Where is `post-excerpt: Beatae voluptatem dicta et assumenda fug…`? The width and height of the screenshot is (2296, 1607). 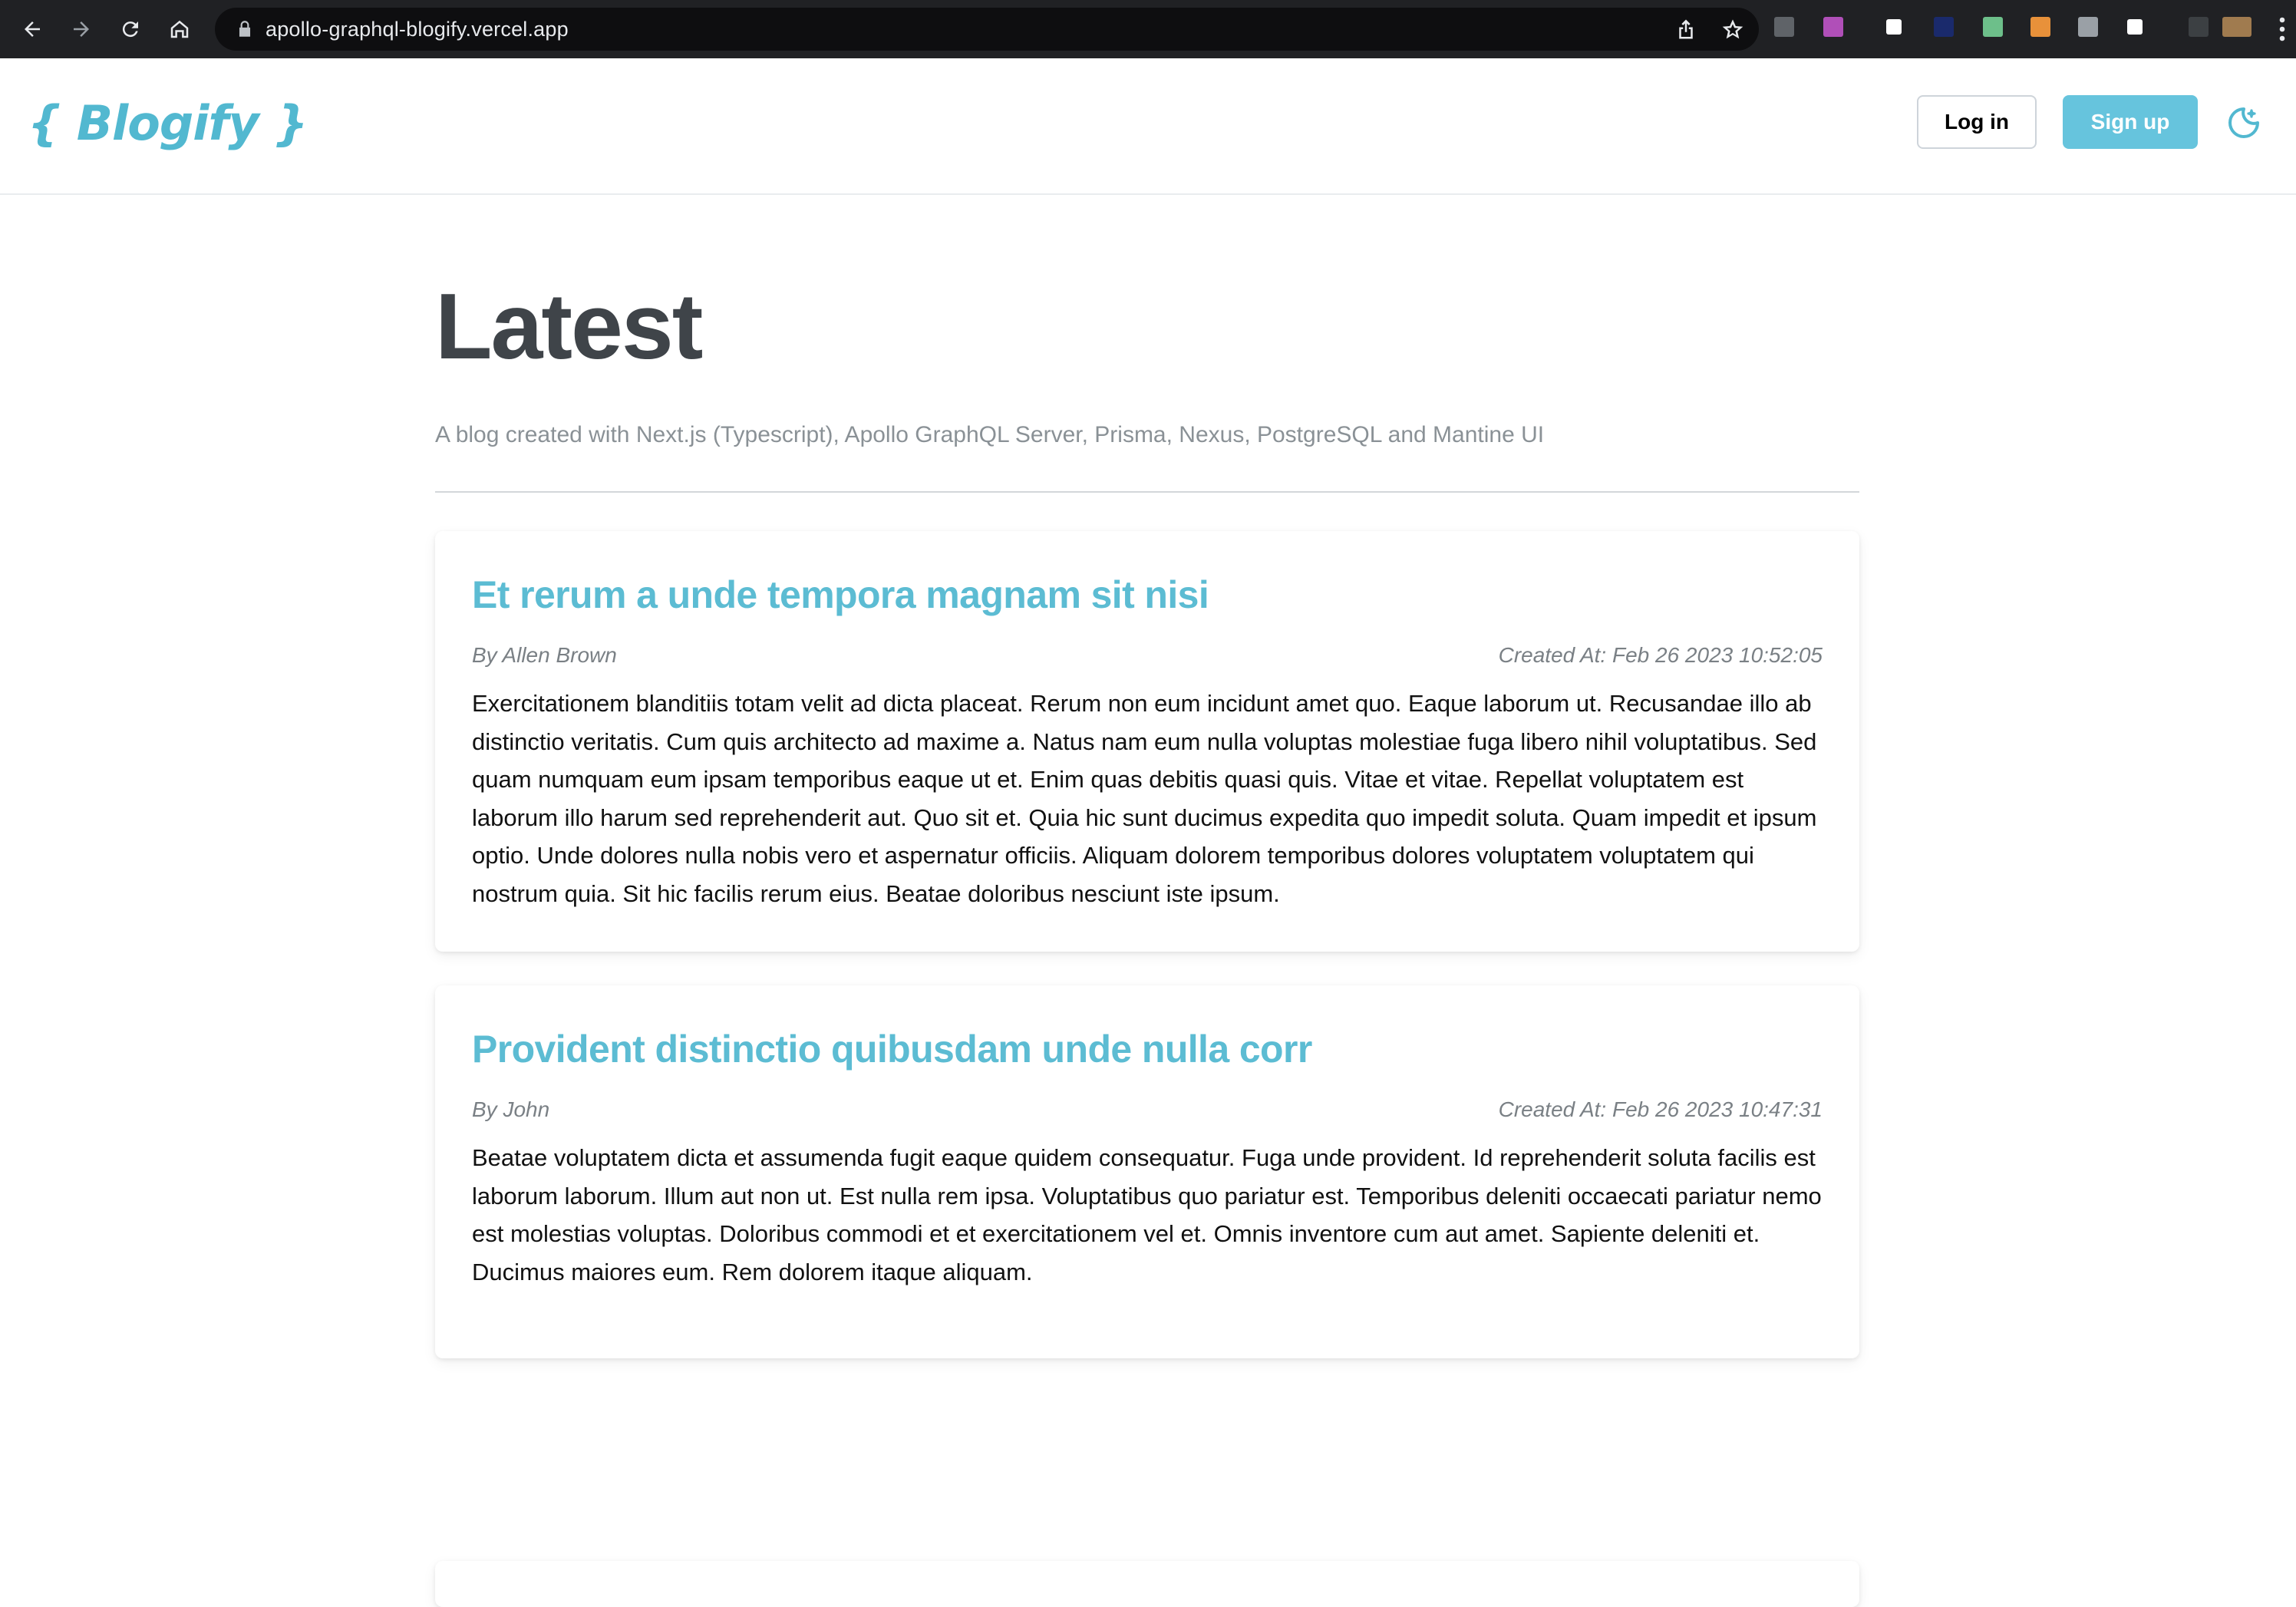
post-excerpt: Beatae voluptatem dicta et assumenda fug… is located at coordinates (1147, 1214).